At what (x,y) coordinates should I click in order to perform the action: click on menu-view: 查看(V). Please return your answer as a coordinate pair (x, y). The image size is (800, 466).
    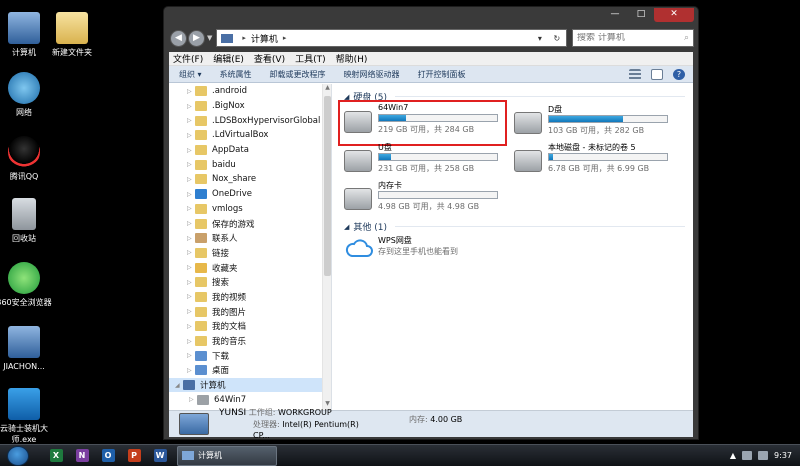
    Looking at the image, I should click on (269, 58).